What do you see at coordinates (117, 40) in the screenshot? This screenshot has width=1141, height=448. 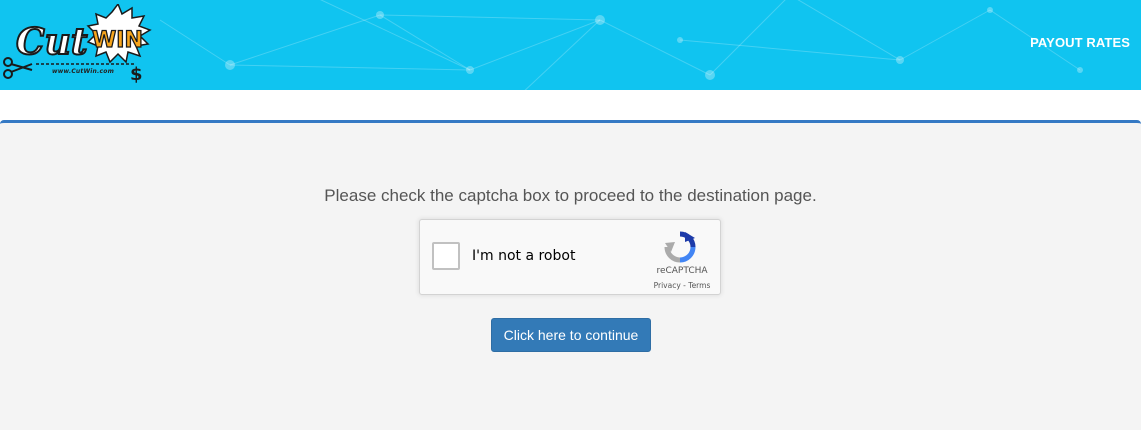 I see `svg-text: WIN` at bounding box center [117, 40].